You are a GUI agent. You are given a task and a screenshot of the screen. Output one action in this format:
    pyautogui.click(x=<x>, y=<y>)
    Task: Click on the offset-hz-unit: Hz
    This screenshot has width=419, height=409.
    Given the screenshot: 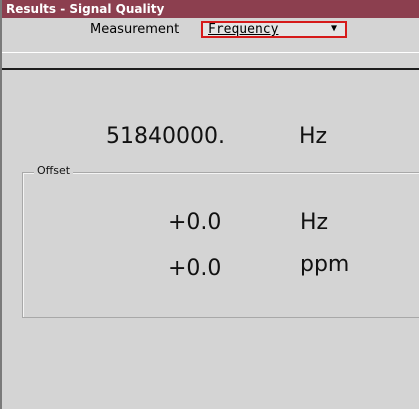 What is the action you would take?
    pyautogui.click(x=314, y=222)
    